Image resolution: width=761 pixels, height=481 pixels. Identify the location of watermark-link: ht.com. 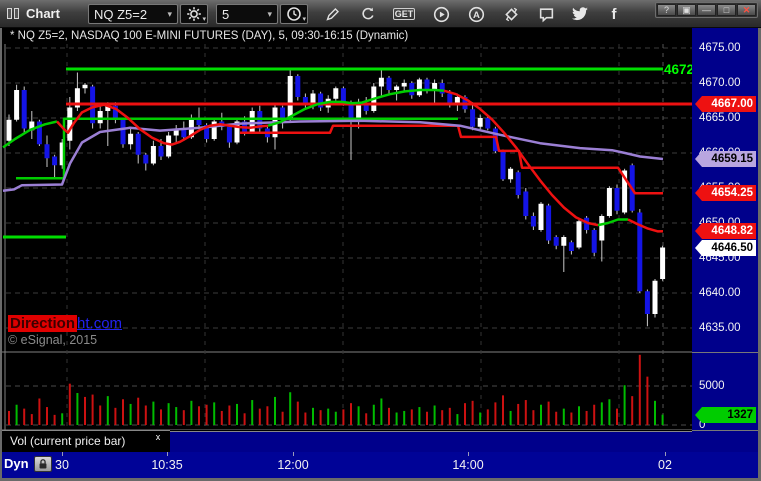
(99, 323).